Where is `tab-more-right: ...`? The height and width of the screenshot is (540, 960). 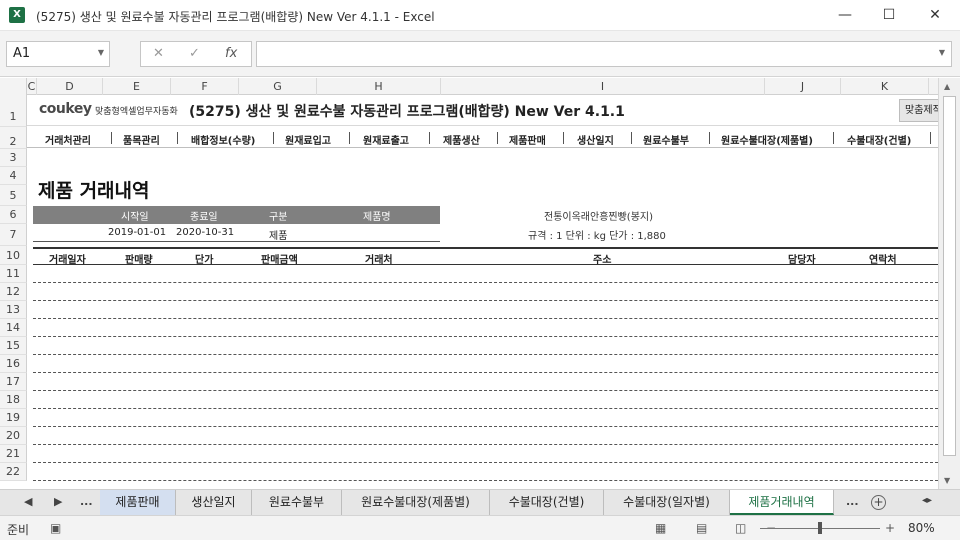 tab-more-right: ... is located at coordinates (852, 501).